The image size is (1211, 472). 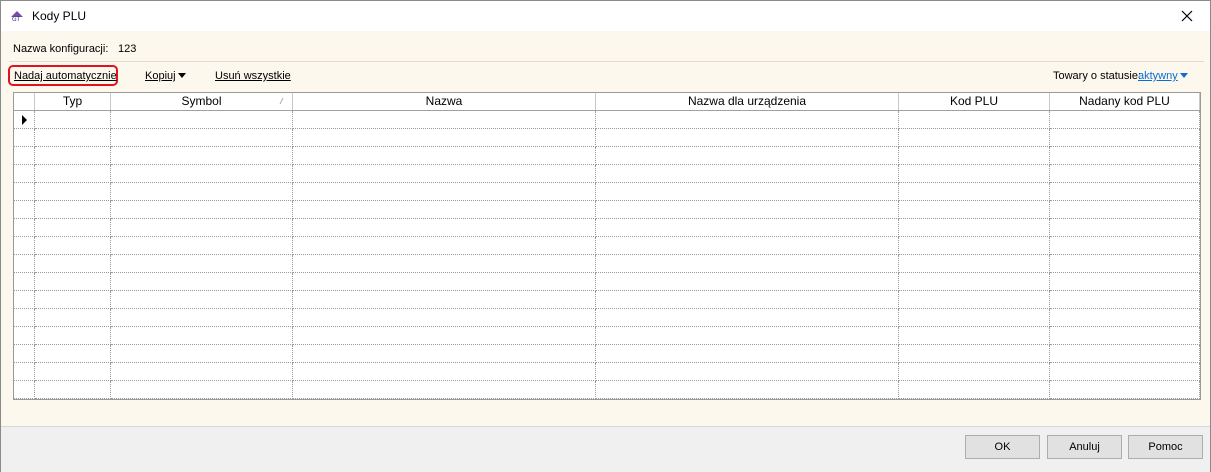 What do you see at coordinates (73, 101) in the screenshot?
I see `column-header: Typ` at bounding box center [73, 101].